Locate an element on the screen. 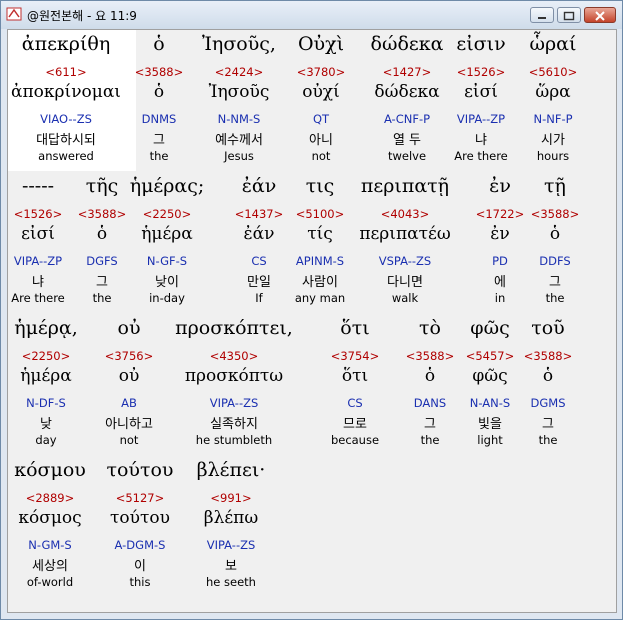  minimize-button is located at coordinates (542, 15).